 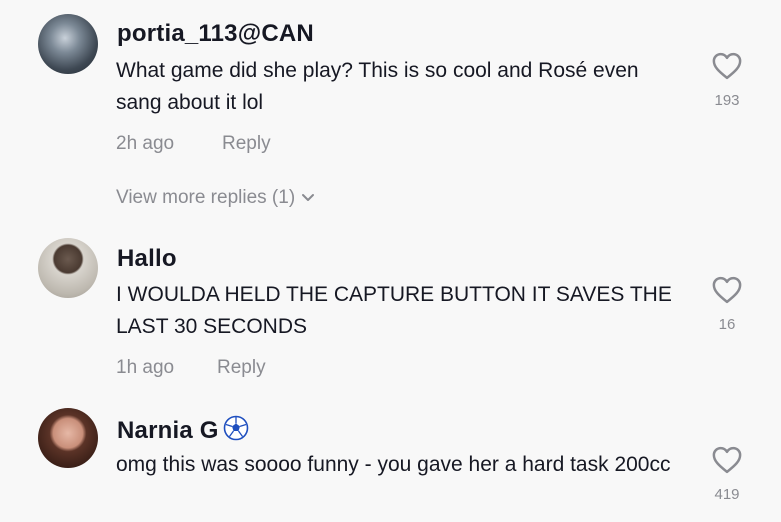 I want to click on comment-username: Narnia G, so click(x=183, y=430).